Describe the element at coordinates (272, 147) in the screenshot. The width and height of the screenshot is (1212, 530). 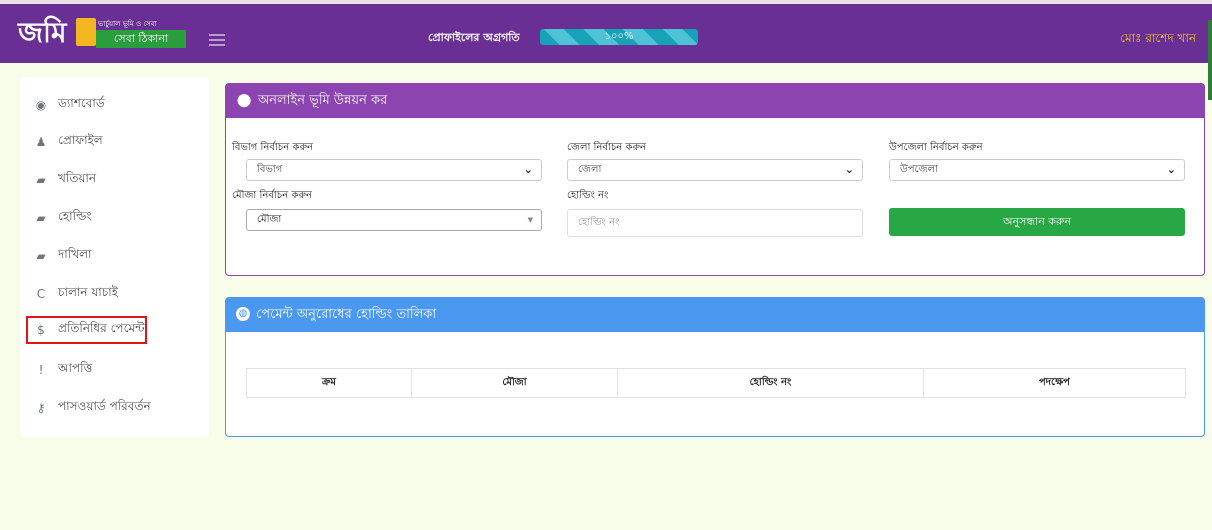
I see `division-label: বিভাগ নির্বাচন করুন` at that location.